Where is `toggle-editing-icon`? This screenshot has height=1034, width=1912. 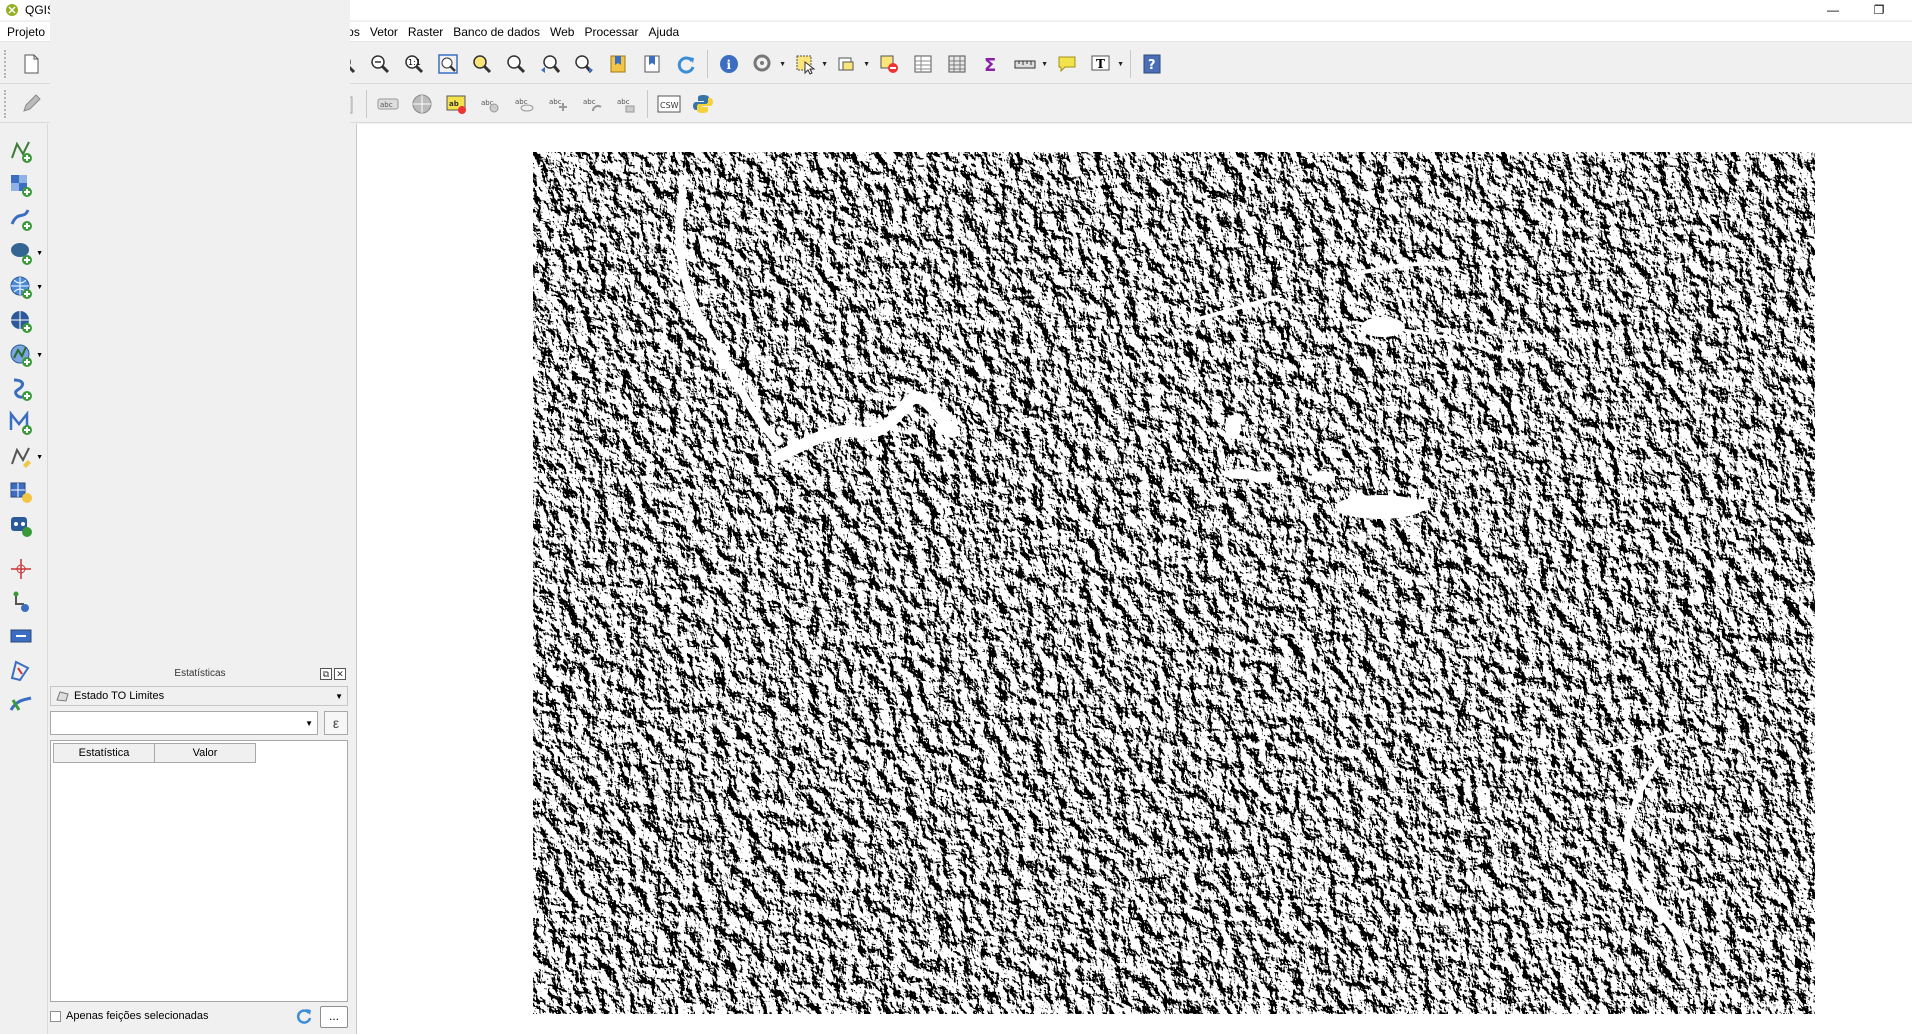 toggle-editing-icon is located at coordinates (65, 104).